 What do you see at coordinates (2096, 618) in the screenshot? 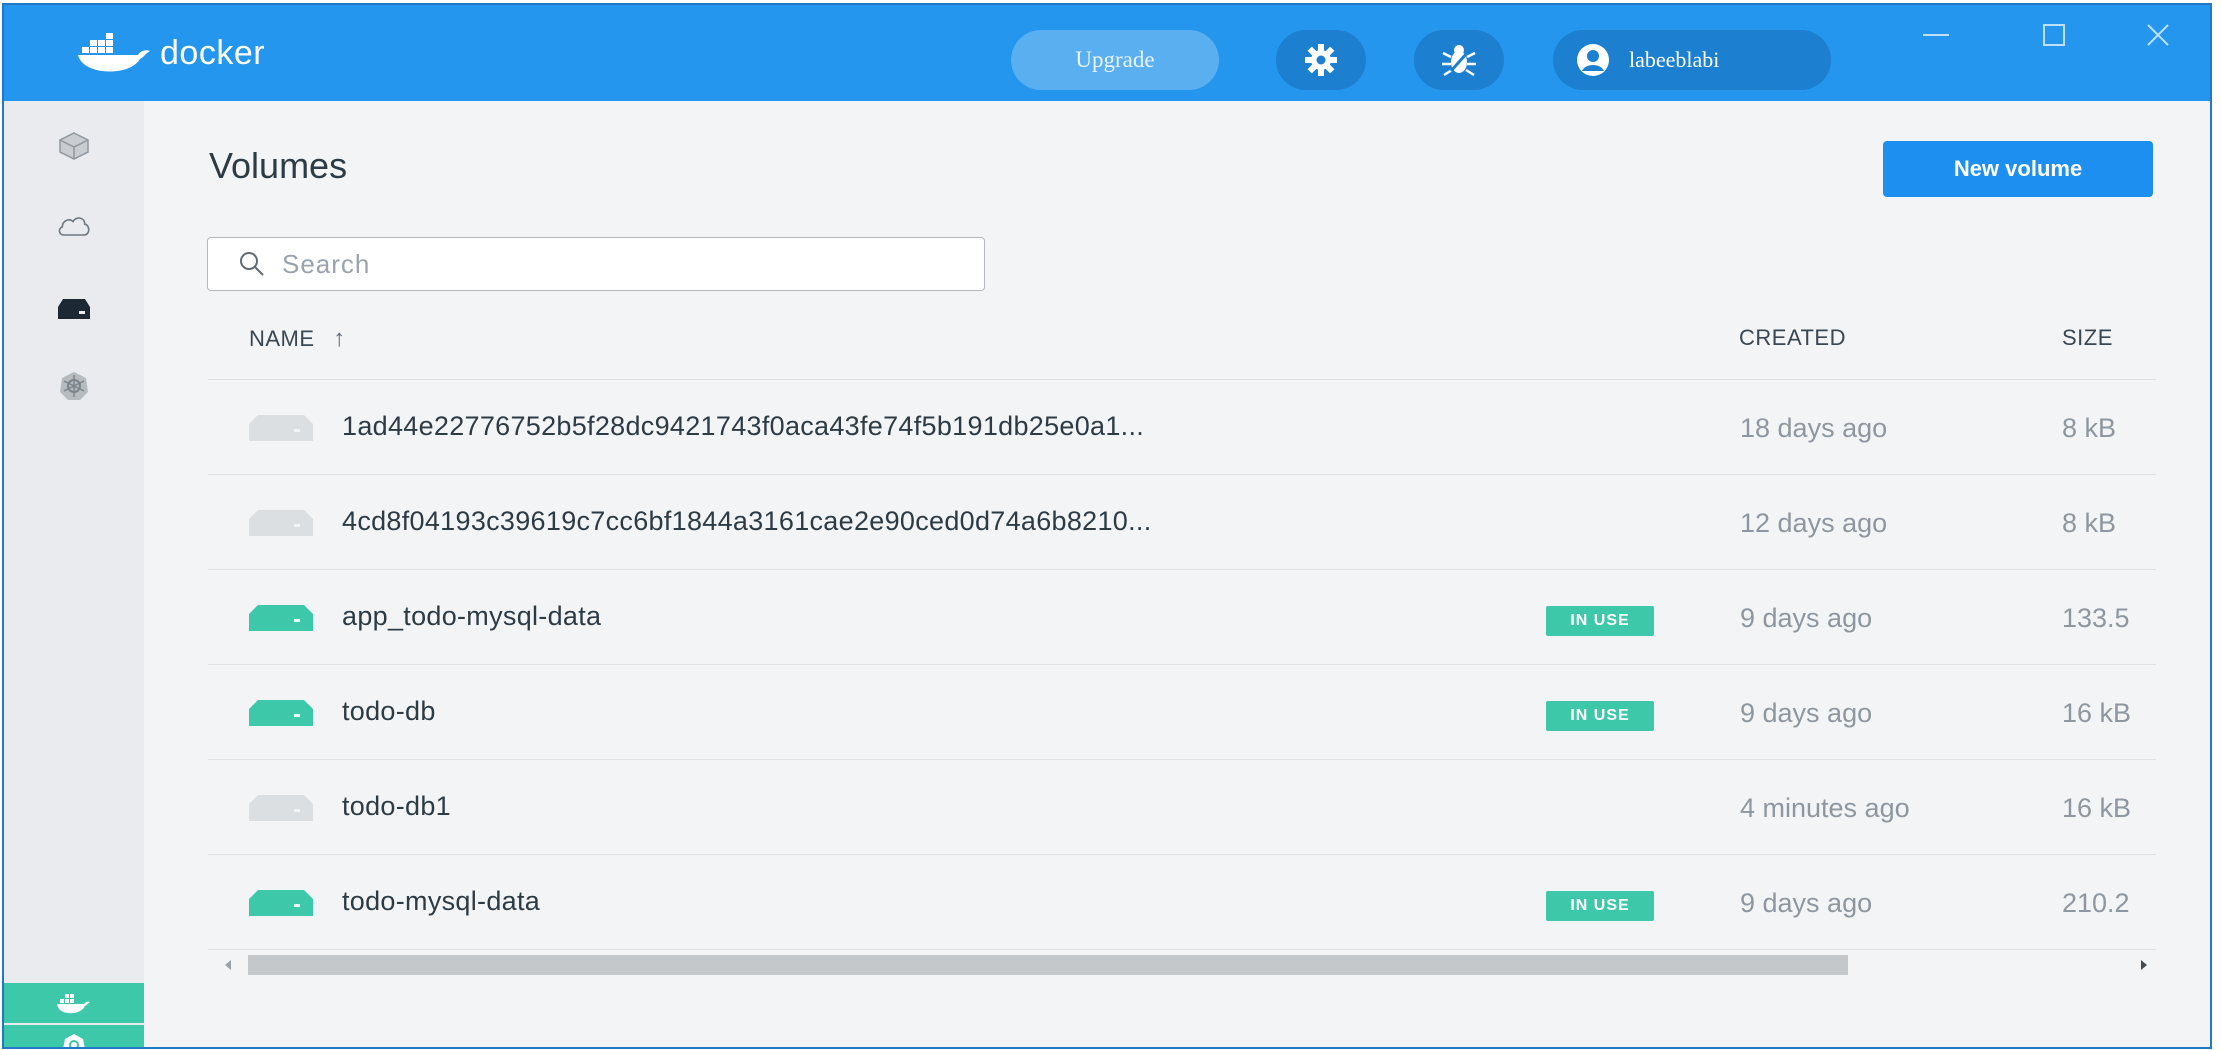
I see `size-cell: 133.5` at bounding box center [2096, 618].